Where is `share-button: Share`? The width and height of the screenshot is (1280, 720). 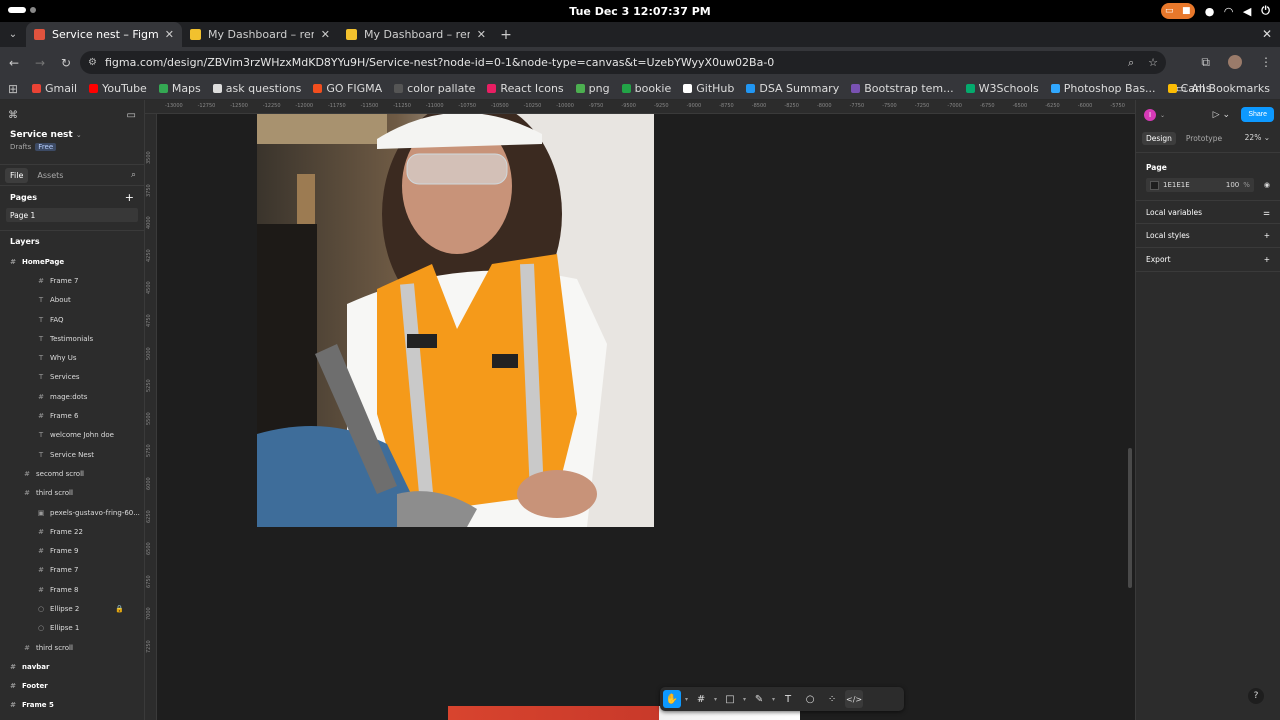 share-button: Share is located at coordinates (1257, 114).